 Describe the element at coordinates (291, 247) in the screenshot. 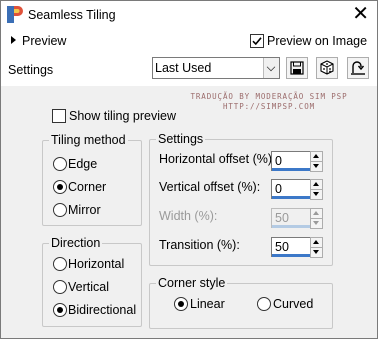

I see `transition-input: 50` at that location.